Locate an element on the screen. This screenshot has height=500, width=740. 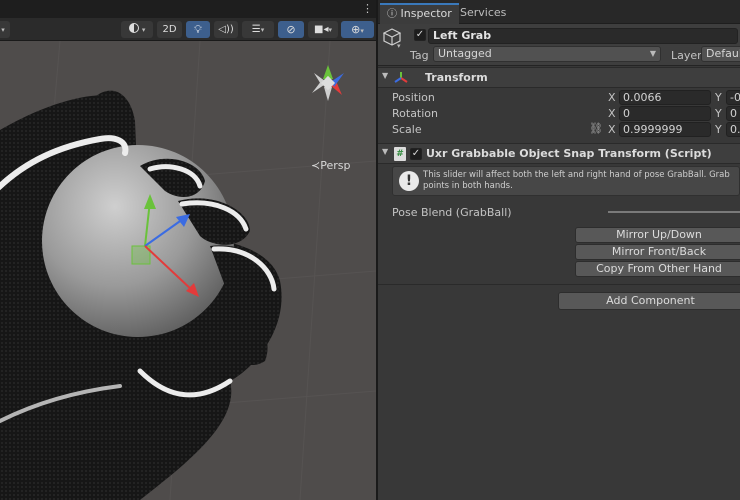
rotation-label: Rotation is located at coordinates (415, 113).